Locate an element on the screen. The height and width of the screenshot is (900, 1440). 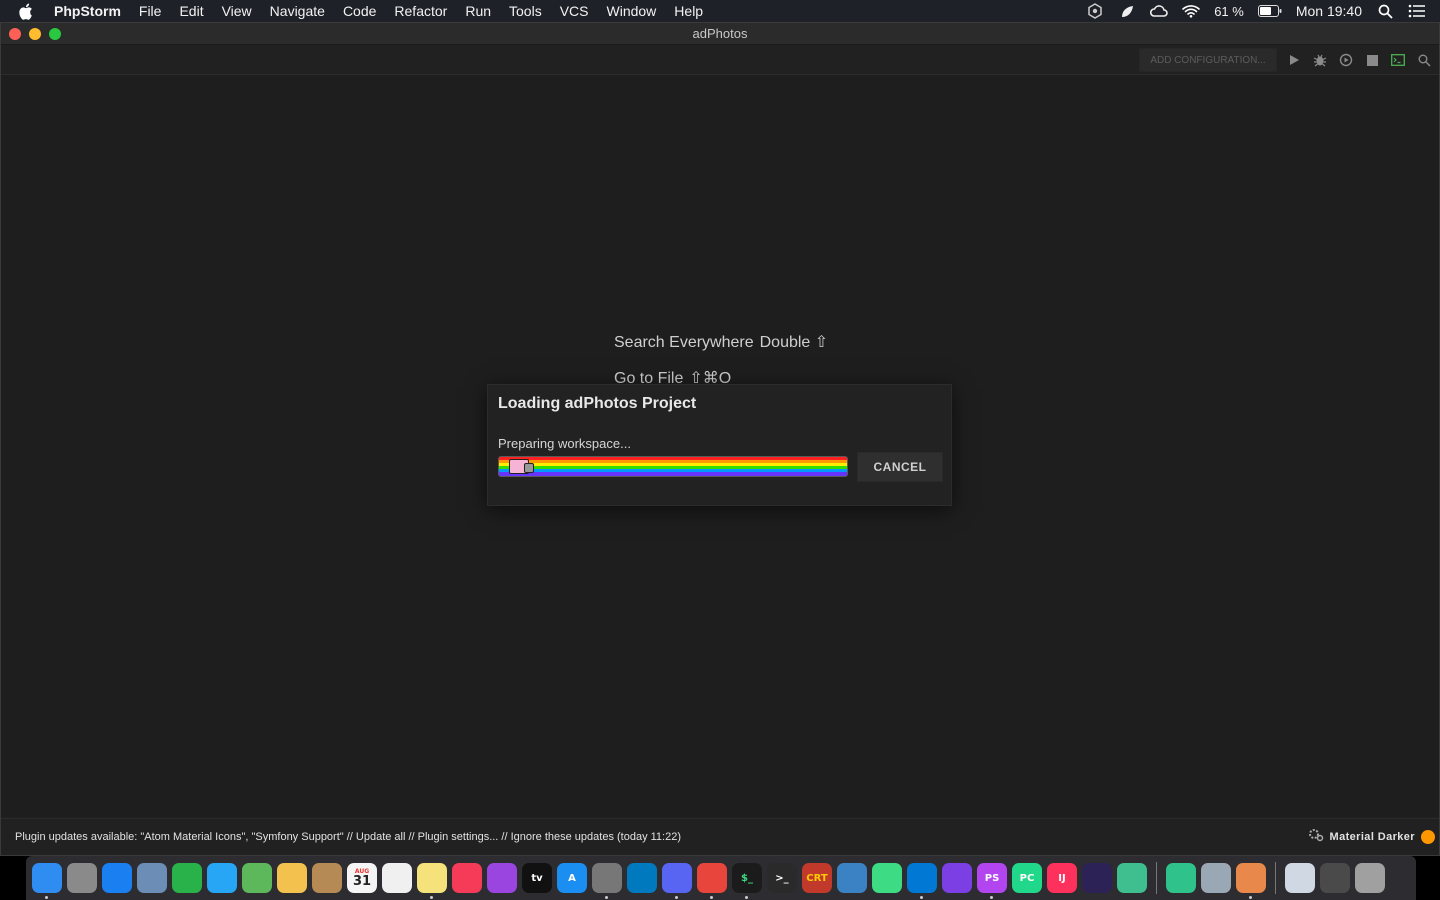
coverage-icon is located at coordinates (1346, 60).